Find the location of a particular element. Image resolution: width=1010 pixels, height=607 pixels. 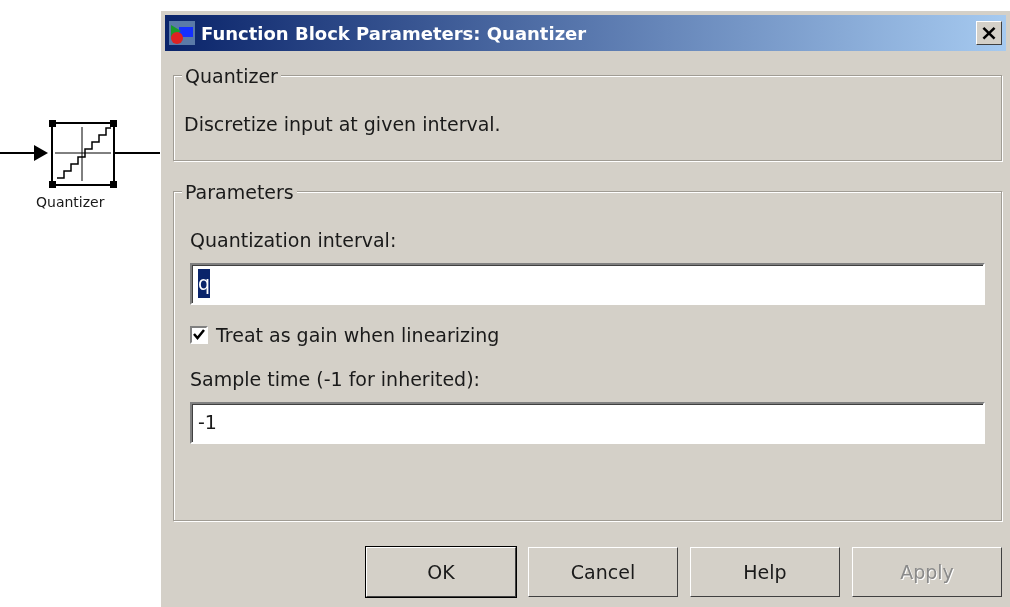

field-label: Quantization interval: is located at coordinates (294, 240).